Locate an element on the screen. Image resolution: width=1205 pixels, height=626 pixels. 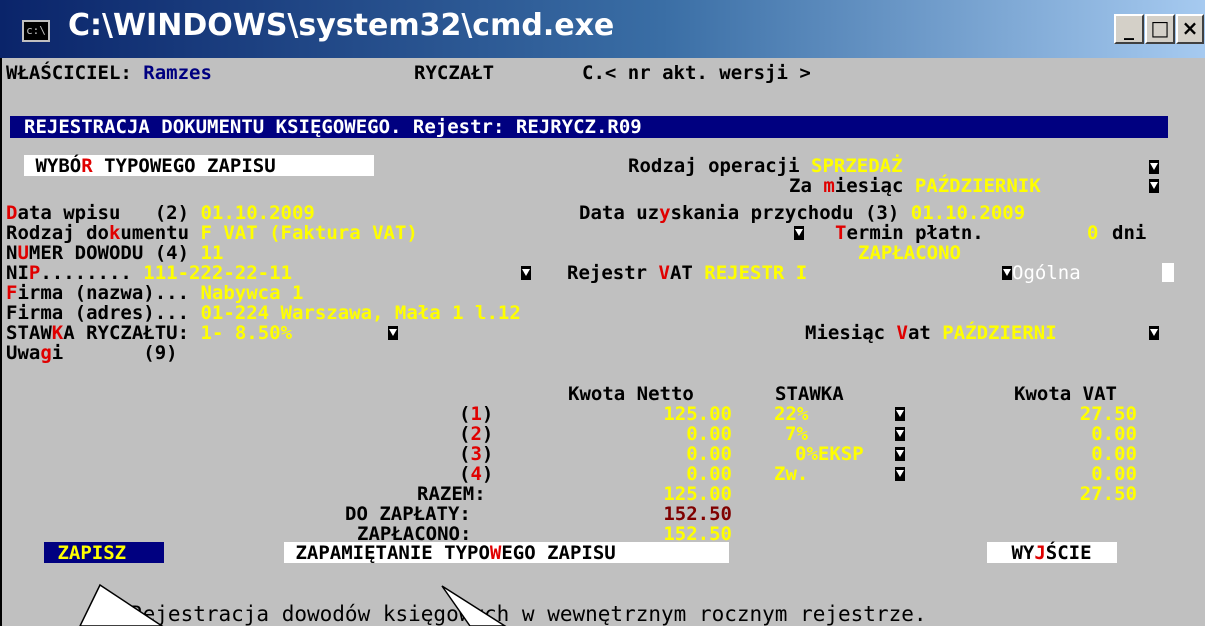
save-callout-arrow is located at coordinates (121, 604).